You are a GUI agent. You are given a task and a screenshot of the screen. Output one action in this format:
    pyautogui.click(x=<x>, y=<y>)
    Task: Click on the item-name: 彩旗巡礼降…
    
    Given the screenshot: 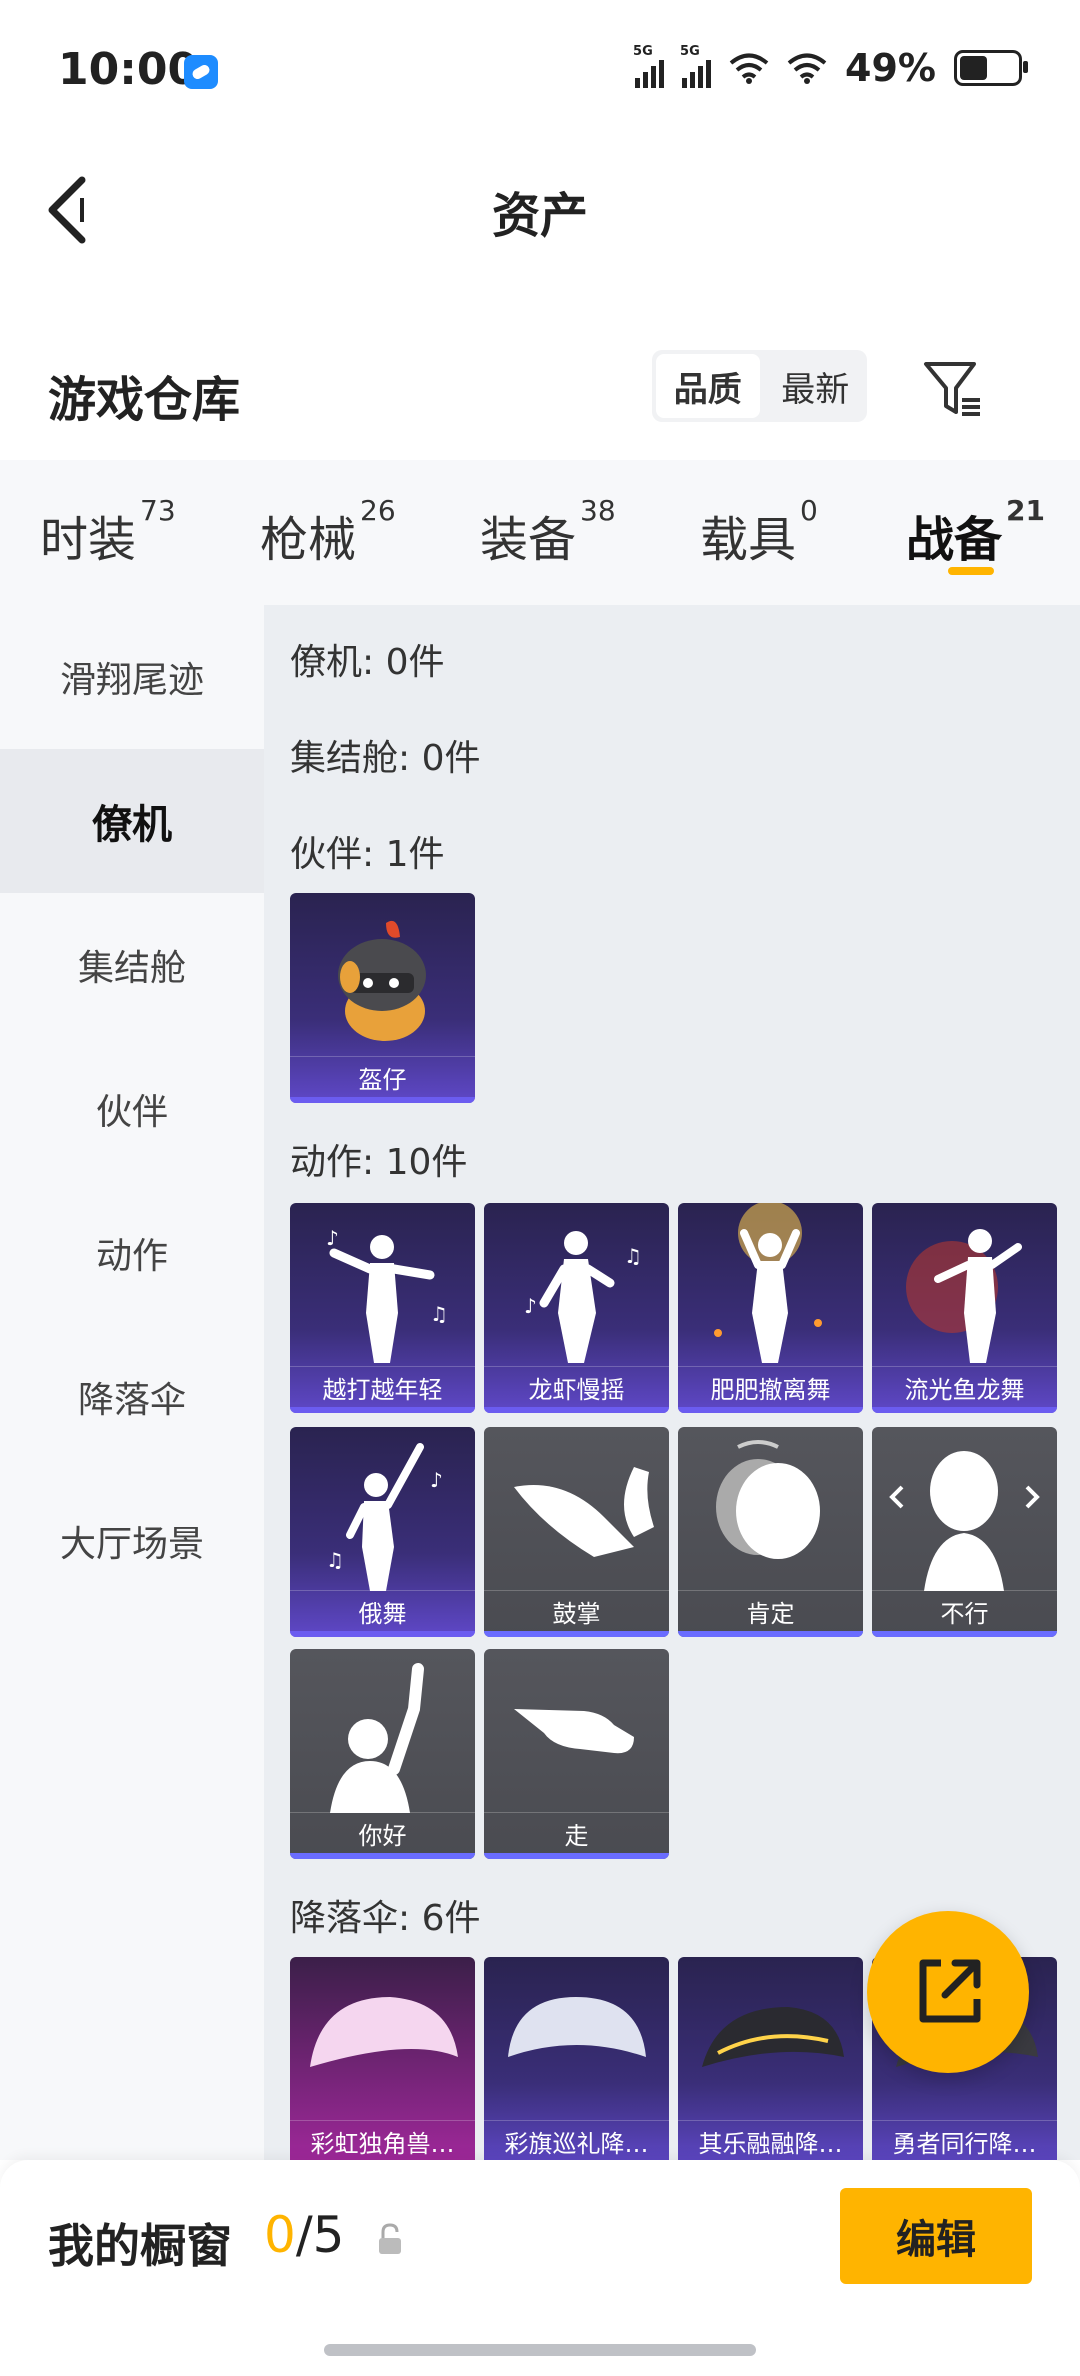 What is the action you would take?
    pyautogui.click(x=576, y=2140)
    